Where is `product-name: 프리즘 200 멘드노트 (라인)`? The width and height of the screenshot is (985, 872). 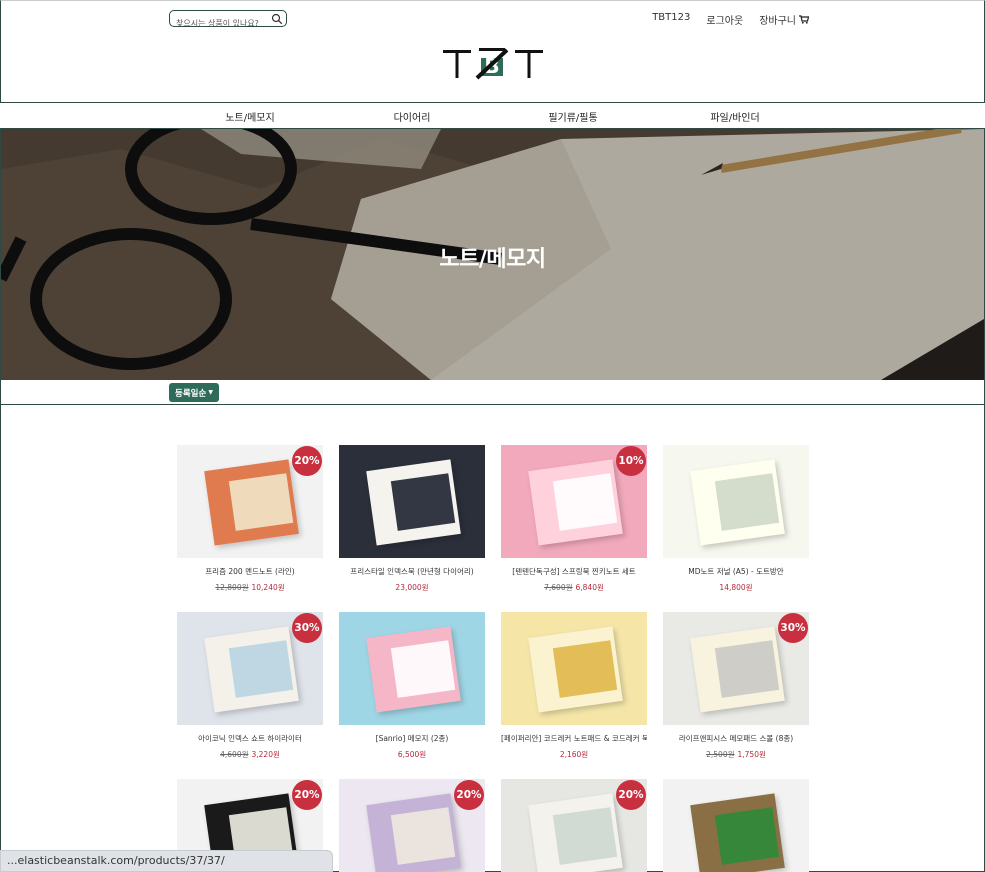 product-name: 프리즘 200 멘드노트 (라인) is located at coordinates (250, 571).